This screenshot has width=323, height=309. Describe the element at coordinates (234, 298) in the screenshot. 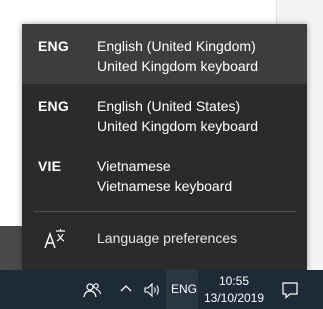

I see `clock-date: 13/10/2019` at that location.